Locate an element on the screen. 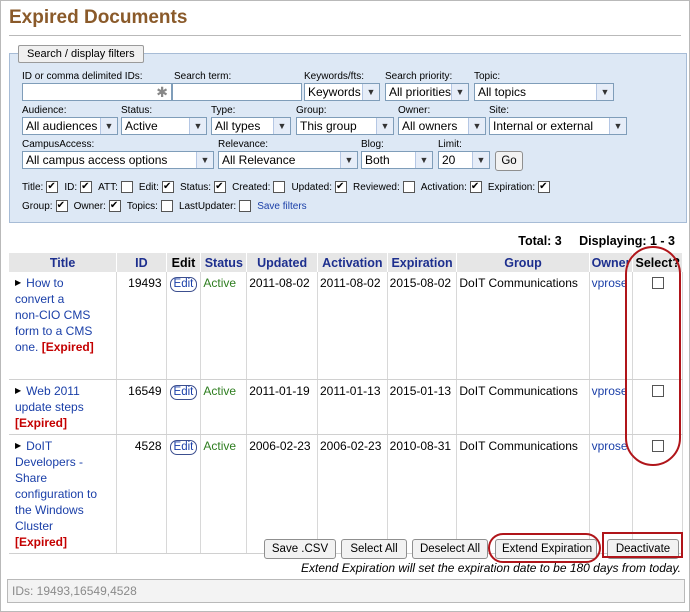  column-toggle: Owner: is located at coordinates (97, 206).